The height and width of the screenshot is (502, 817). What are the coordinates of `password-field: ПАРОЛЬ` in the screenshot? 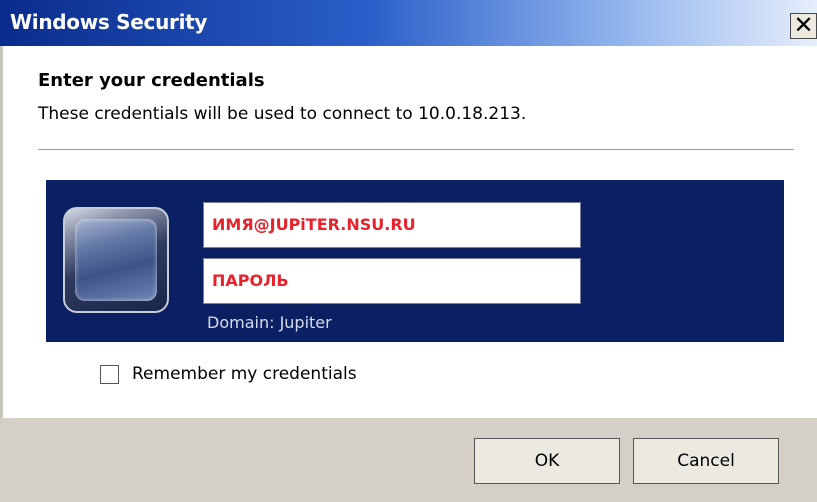 It's located at (392, 281).